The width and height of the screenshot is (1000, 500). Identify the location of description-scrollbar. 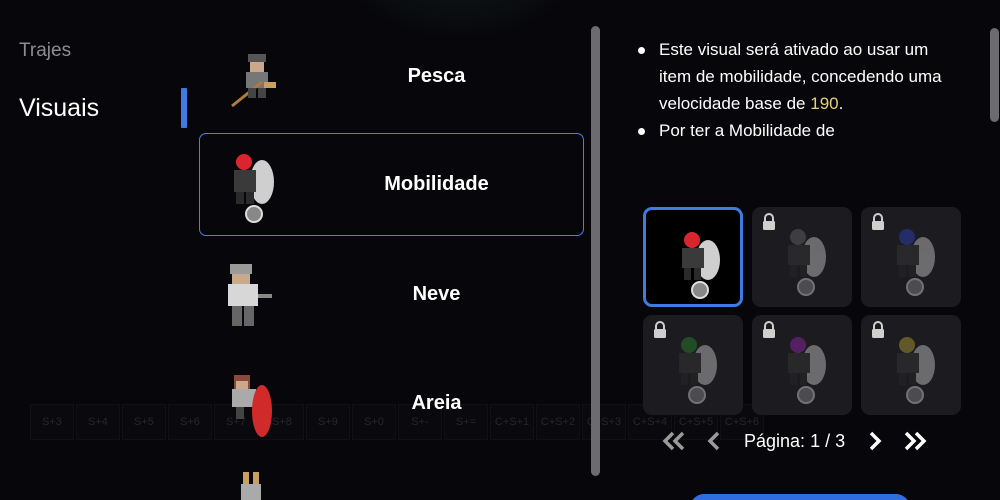
(994, 75).